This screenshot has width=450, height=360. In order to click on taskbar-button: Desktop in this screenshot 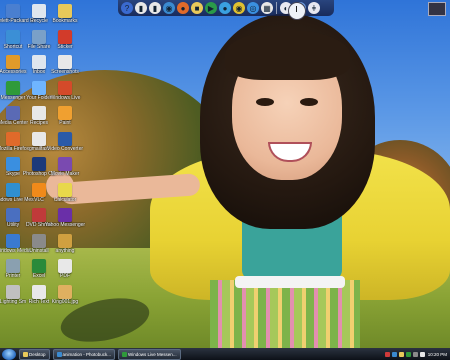, I will do `click(34, 354)`.